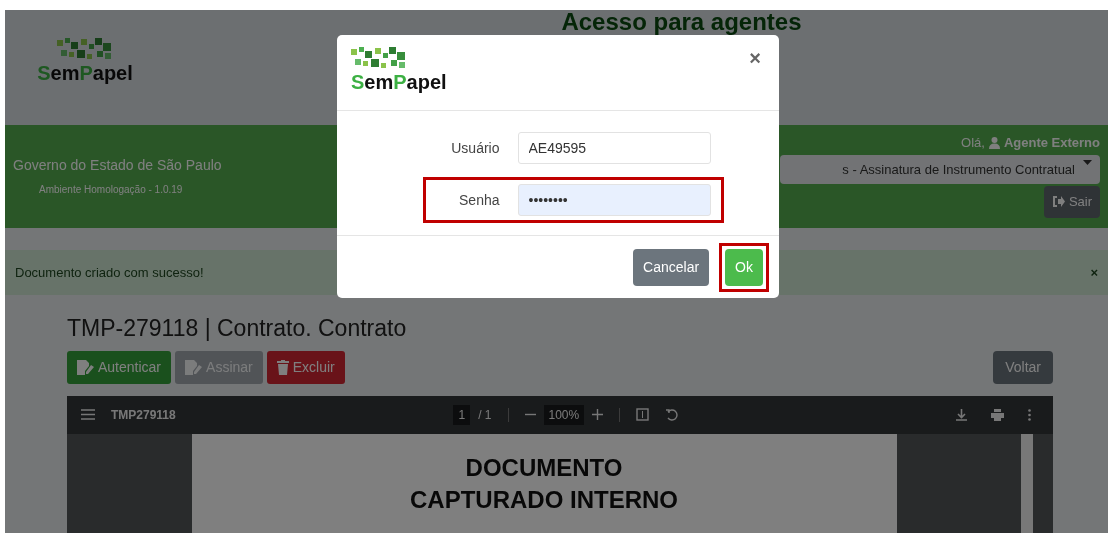  What do you see at coordinates (485, 415) in the screenshot?
I see `page-count: / 1` at bounding box center [485, 415].